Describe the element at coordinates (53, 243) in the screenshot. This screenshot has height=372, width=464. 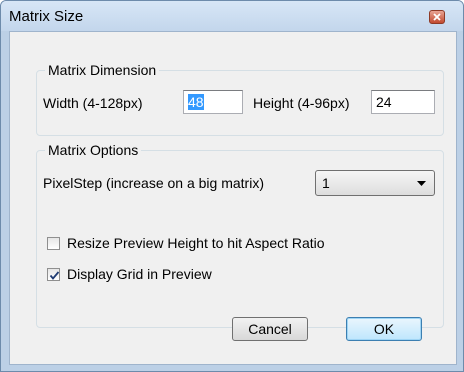
I see `resize-preview-checkbox` at that location.